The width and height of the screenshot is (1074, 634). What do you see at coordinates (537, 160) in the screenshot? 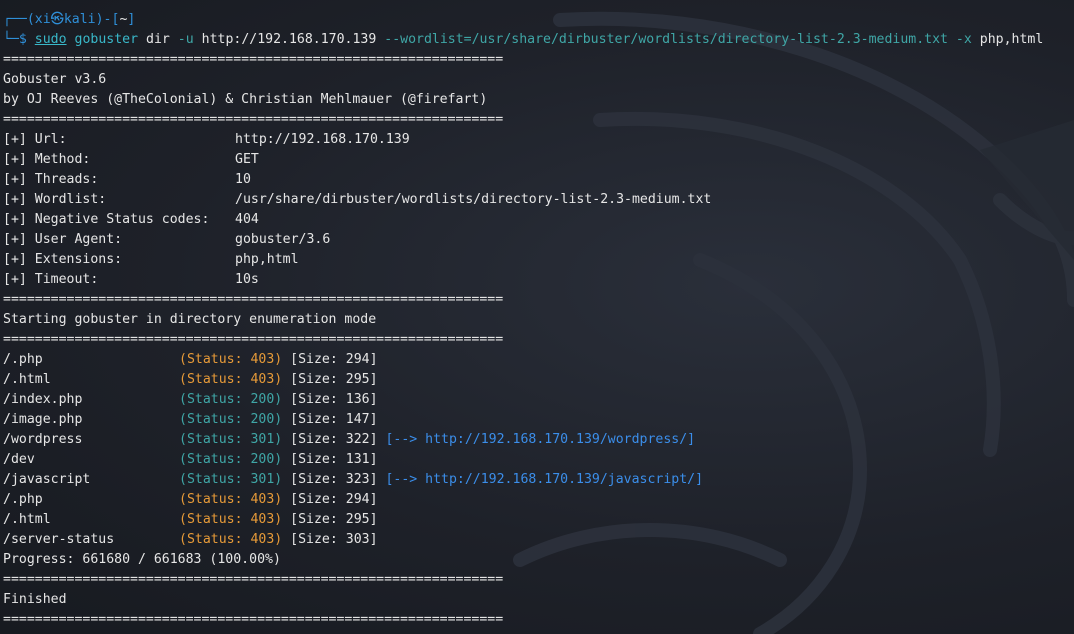
I see `config-row: [+] Method: GET` at bounding box center [537, 160].